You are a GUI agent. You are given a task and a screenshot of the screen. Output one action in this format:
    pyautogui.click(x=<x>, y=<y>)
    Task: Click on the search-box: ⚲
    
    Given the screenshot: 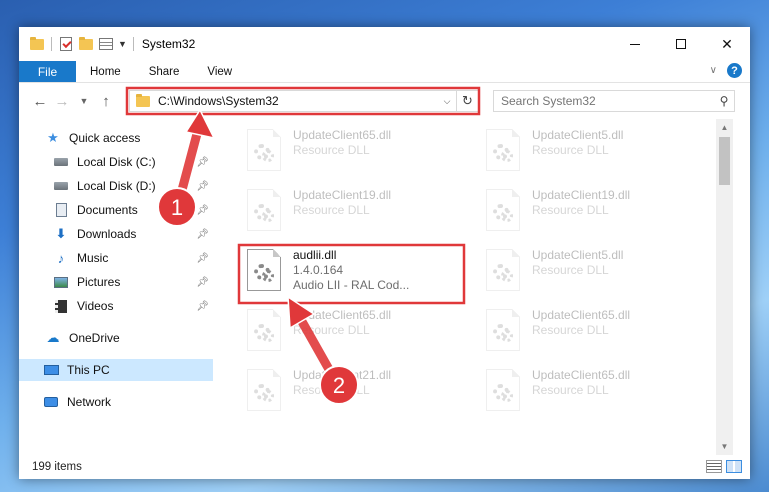 What is the action you would take?
    pyautogui.click(x=614, y=101)
    